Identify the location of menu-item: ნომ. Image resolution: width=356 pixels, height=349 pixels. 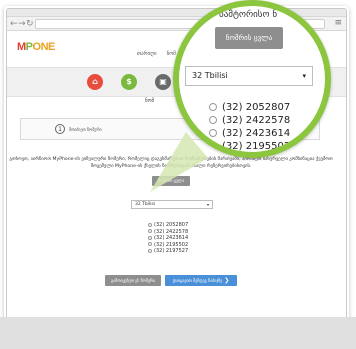
(171, 54).